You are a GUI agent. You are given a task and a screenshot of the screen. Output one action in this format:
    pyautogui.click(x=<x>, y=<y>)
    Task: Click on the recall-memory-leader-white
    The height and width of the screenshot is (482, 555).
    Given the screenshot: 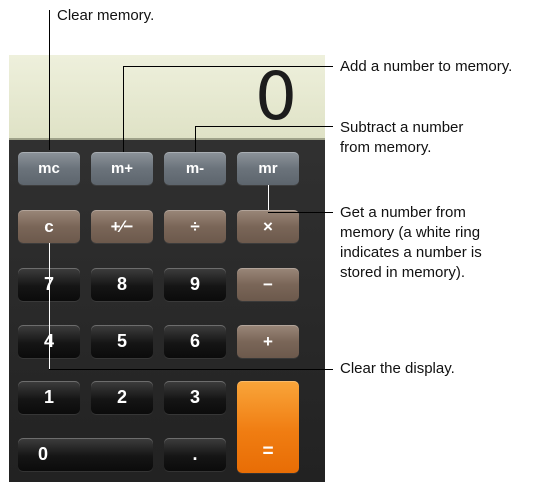 What is the action you would take?
    pyautogui.click(x=268, y=197)
    